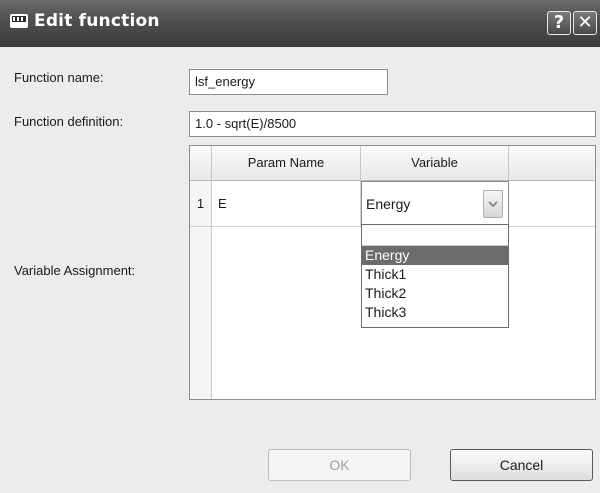  I want to click on window-title: Edit function, so click(97, 21).